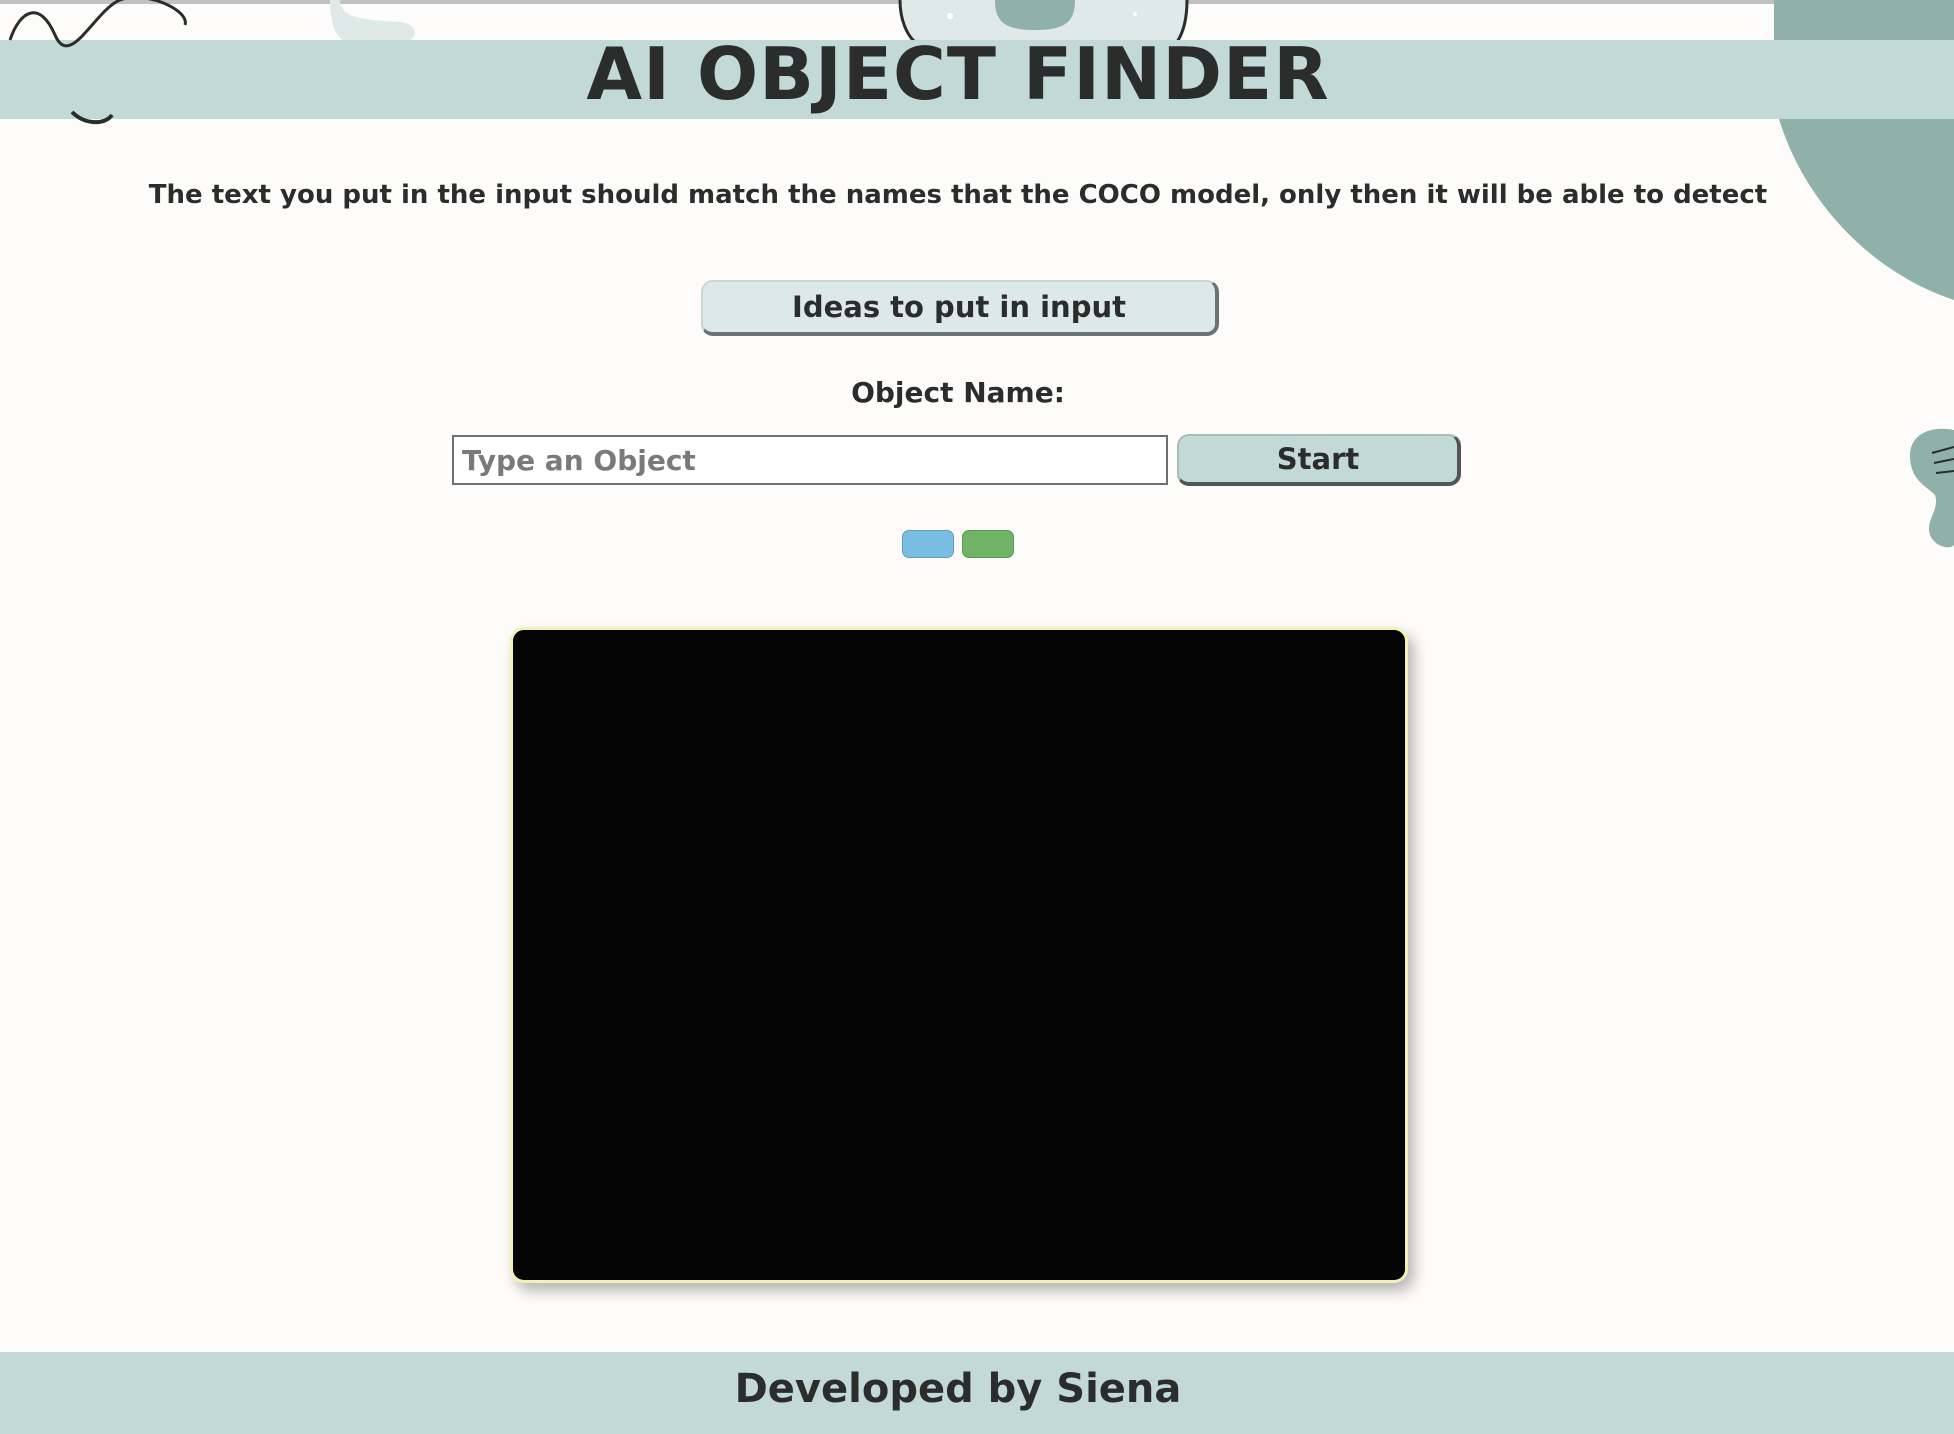 The width and height of the screenshot is (1954, 1434). What do you see at coordinates (1319, 460) in the screenshot?
I see `start-button: Start` at bounding box center [1319, 460].